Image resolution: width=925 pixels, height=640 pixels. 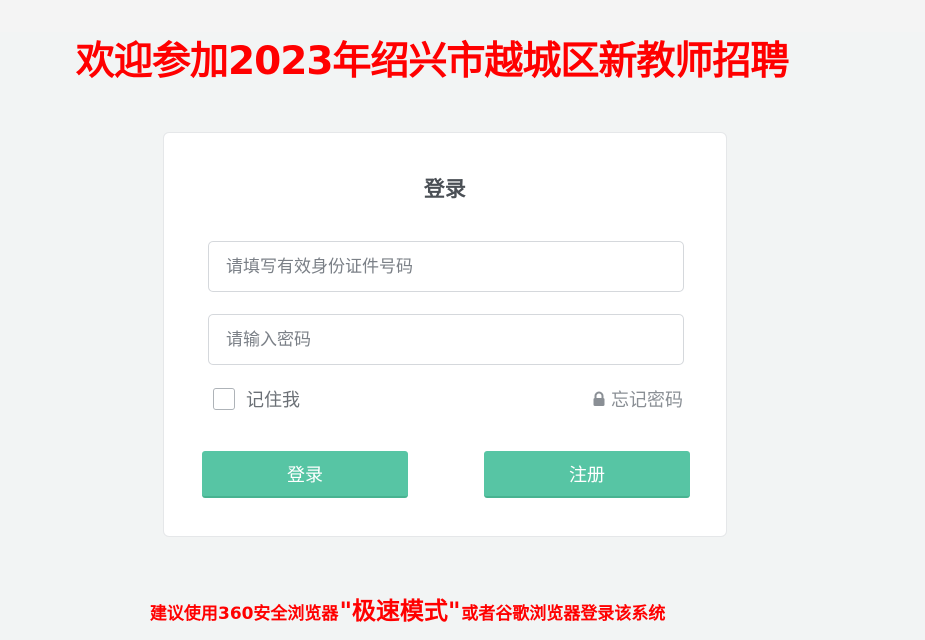 I want to click on lock-icon, so click(x=599, y=399).